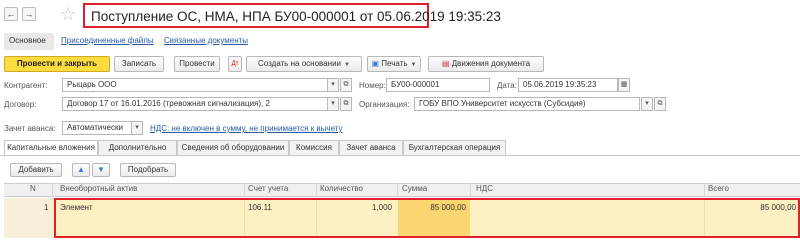 The width and height of the screenshot is (800, 242). I want to click on nav-main: Основное, so click(27, 40).